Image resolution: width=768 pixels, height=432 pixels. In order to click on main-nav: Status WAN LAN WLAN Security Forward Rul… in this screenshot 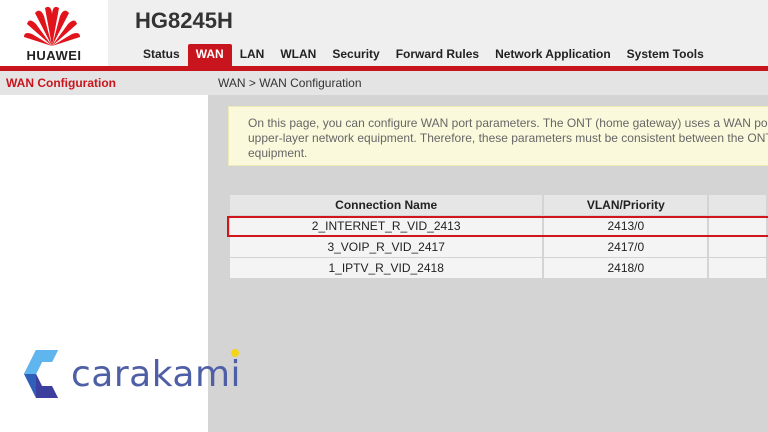, I will do `click(423, 55)`.